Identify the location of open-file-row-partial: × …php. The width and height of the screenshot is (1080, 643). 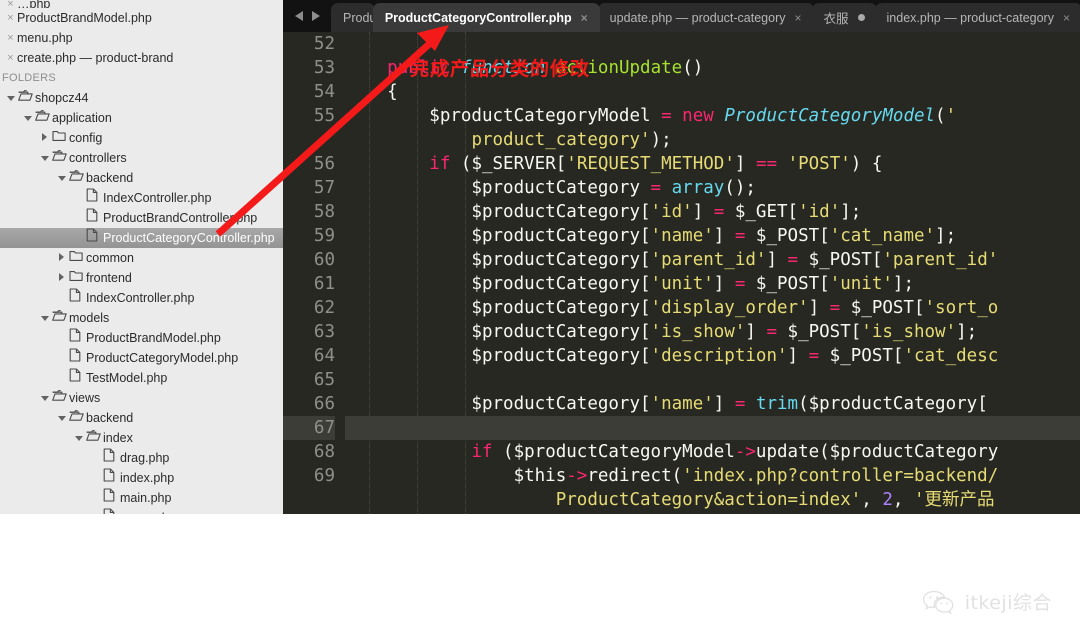
(141, 4).